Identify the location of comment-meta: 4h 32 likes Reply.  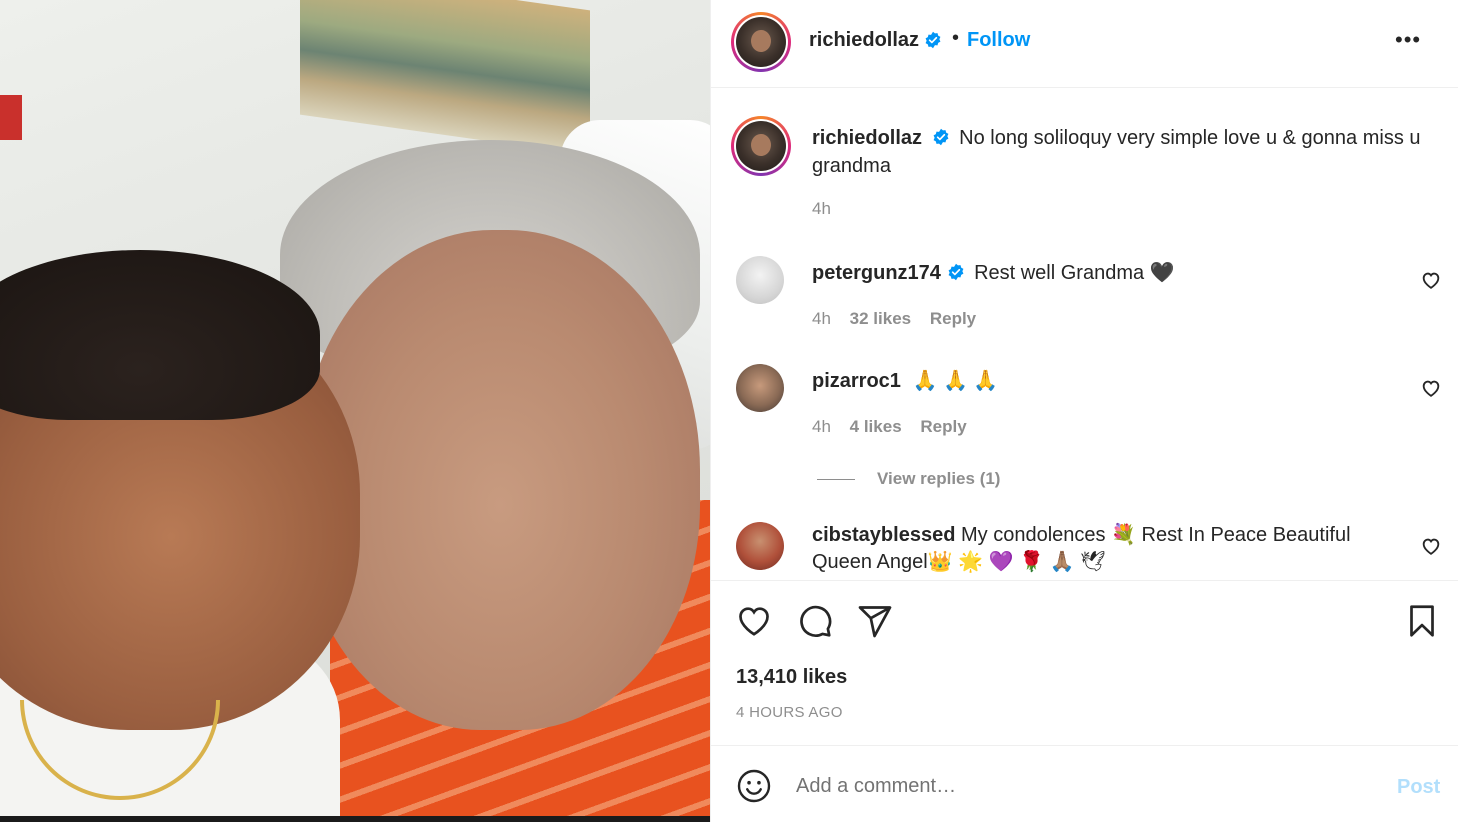
(901, 319).